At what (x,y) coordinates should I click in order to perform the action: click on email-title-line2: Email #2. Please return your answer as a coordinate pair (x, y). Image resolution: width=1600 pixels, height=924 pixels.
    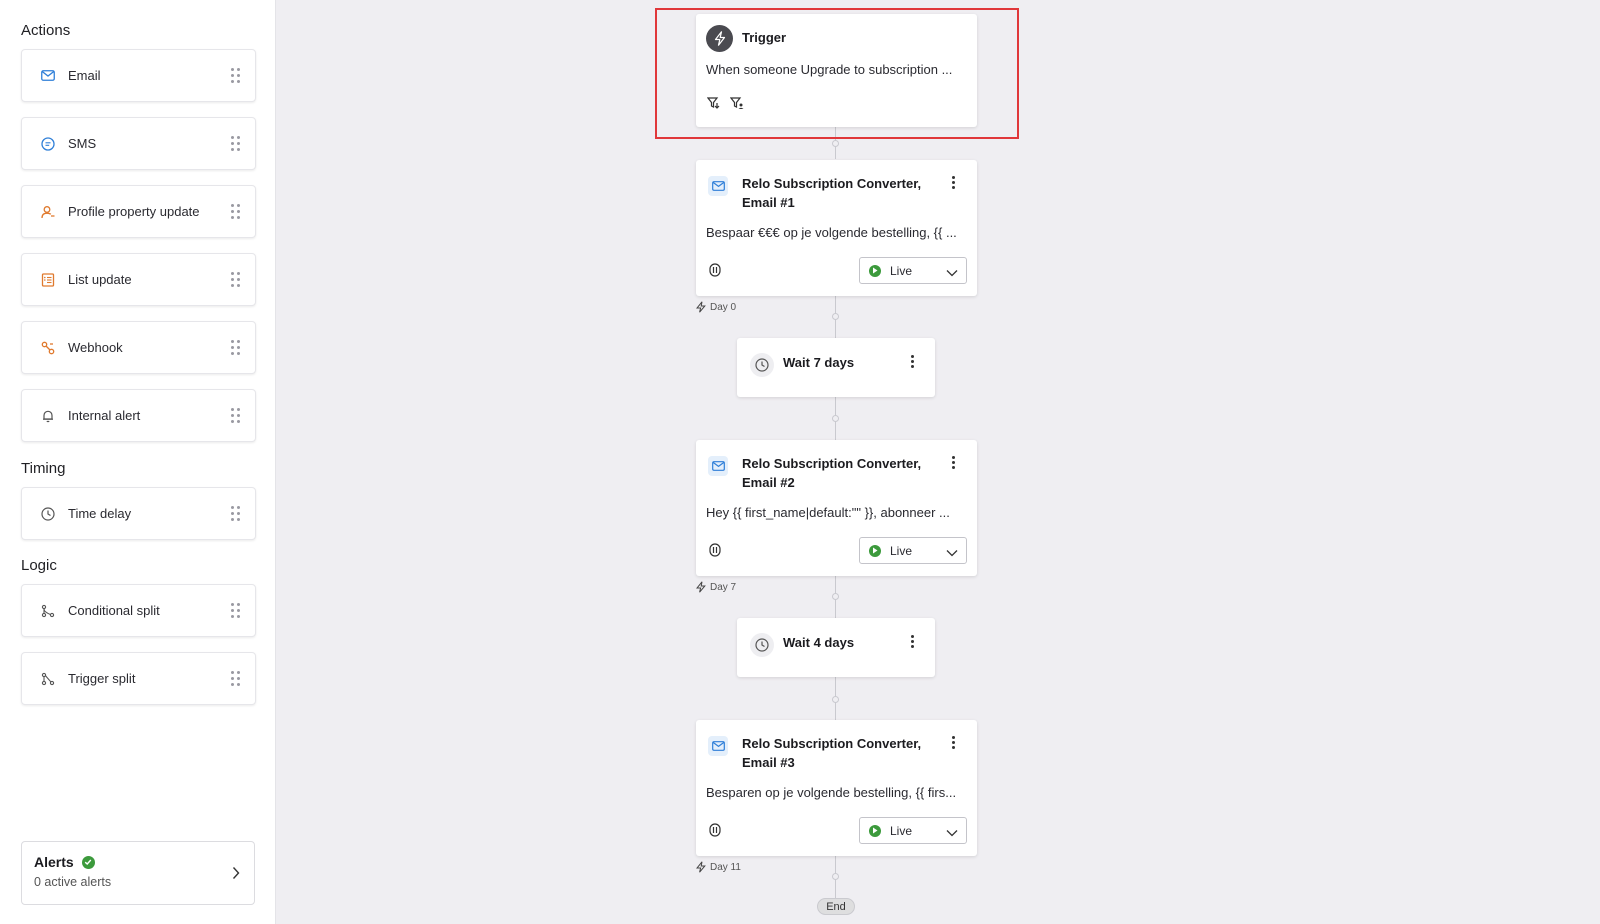
    Looking at the image, I should click on (768, 482).